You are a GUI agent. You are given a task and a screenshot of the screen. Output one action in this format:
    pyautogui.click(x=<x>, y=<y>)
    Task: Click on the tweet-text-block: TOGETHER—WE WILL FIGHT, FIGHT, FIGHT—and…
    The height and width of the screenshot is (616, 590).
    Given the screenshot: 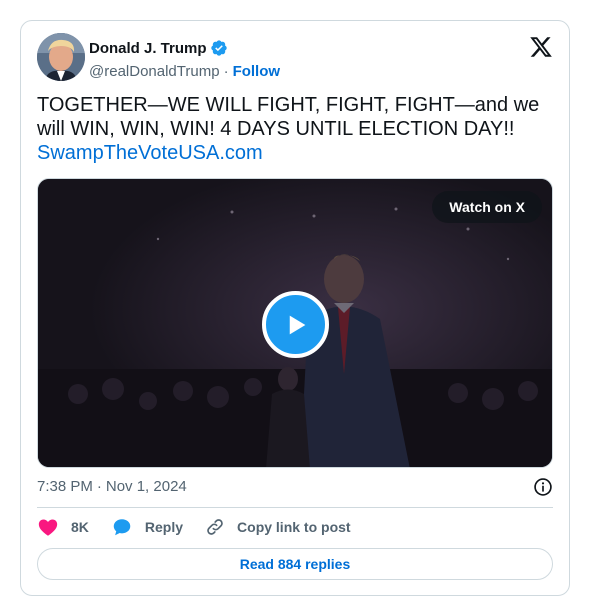 What is the action you would take?
    pyautogui.click(x=297, y=129)
    